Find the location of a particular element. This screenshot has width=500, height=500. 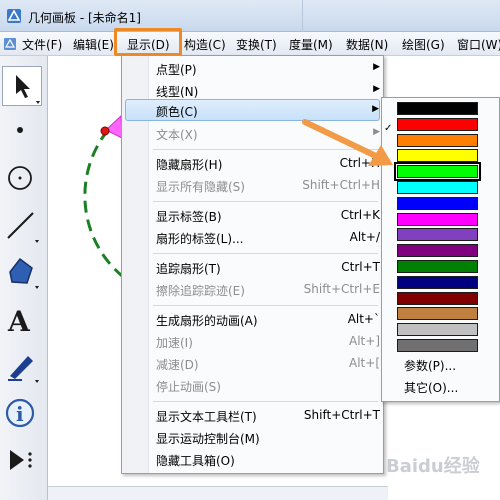

menu-item-motion-controller: 显示运动控制台(M) is located at coordinates (252, 437).